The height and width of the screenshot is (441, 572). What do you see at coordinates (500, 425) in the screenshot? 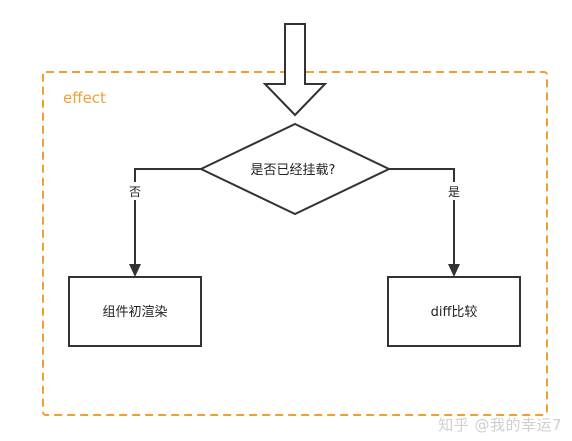
I see `watermark: 知乎 @我的幸运7` at bounding box center [500, 425].